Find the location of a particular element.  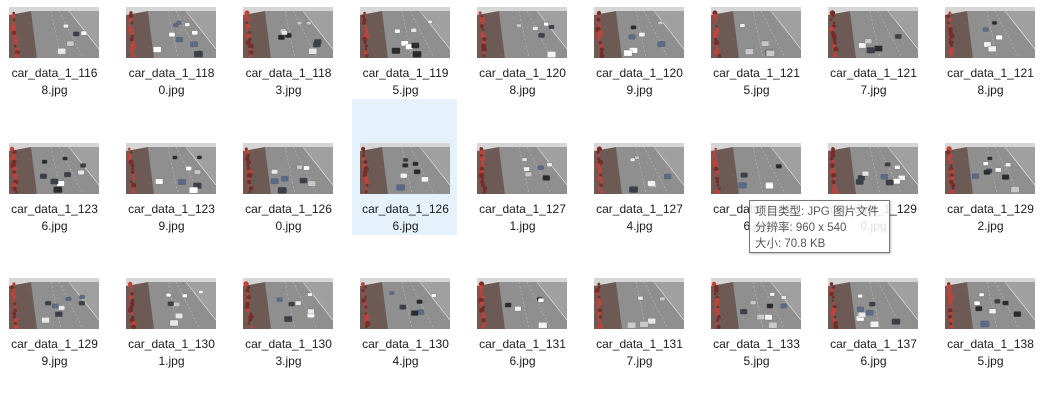

file-item: car_data_1_126 6.jpg is located at coordinates (404, 167).